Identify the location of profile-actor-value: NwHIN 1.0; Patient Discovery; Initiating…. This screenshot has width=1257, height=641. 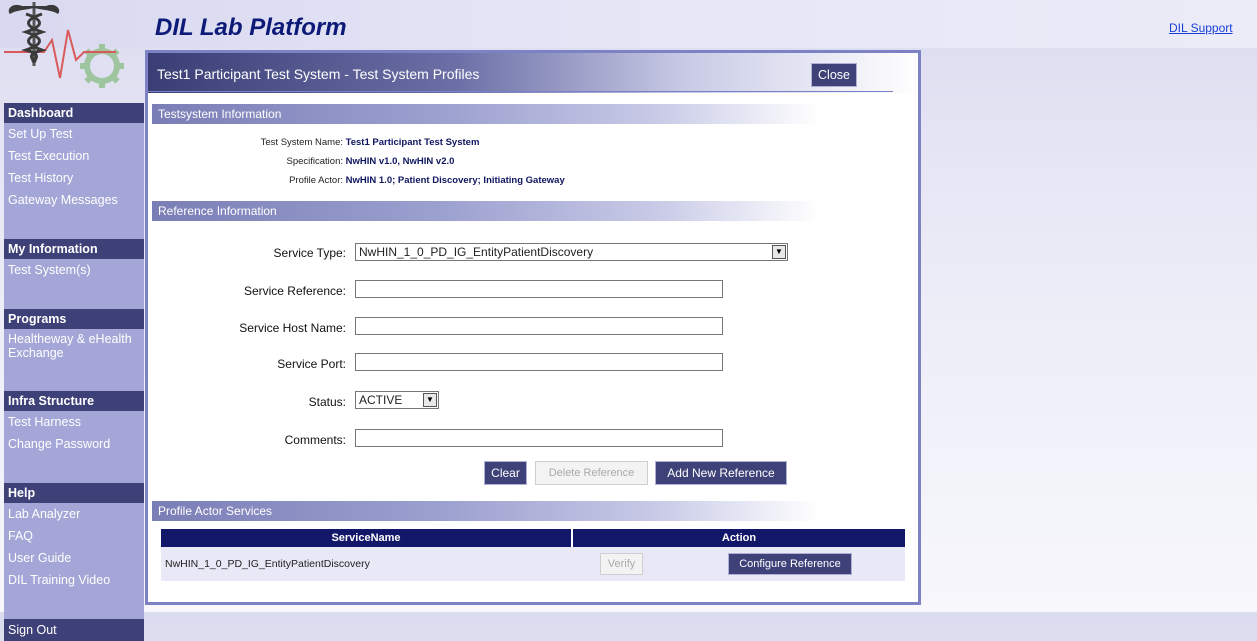
(455, 180).